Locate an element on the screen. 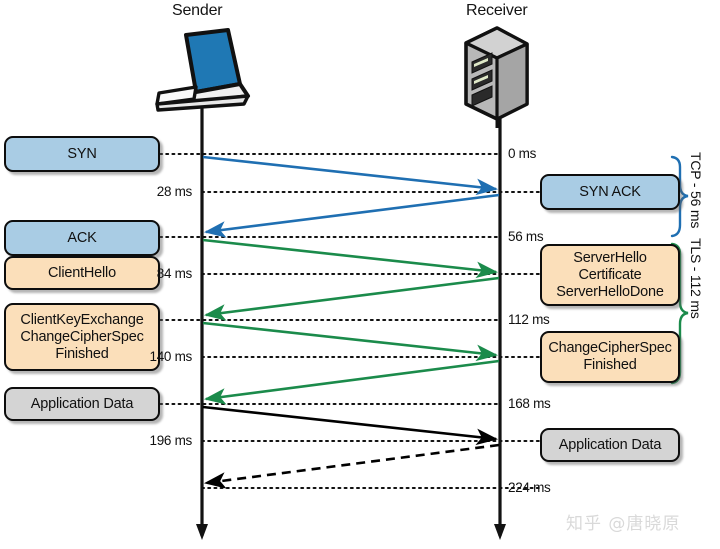  message-line: SYN is located at coordinates (82, 153).